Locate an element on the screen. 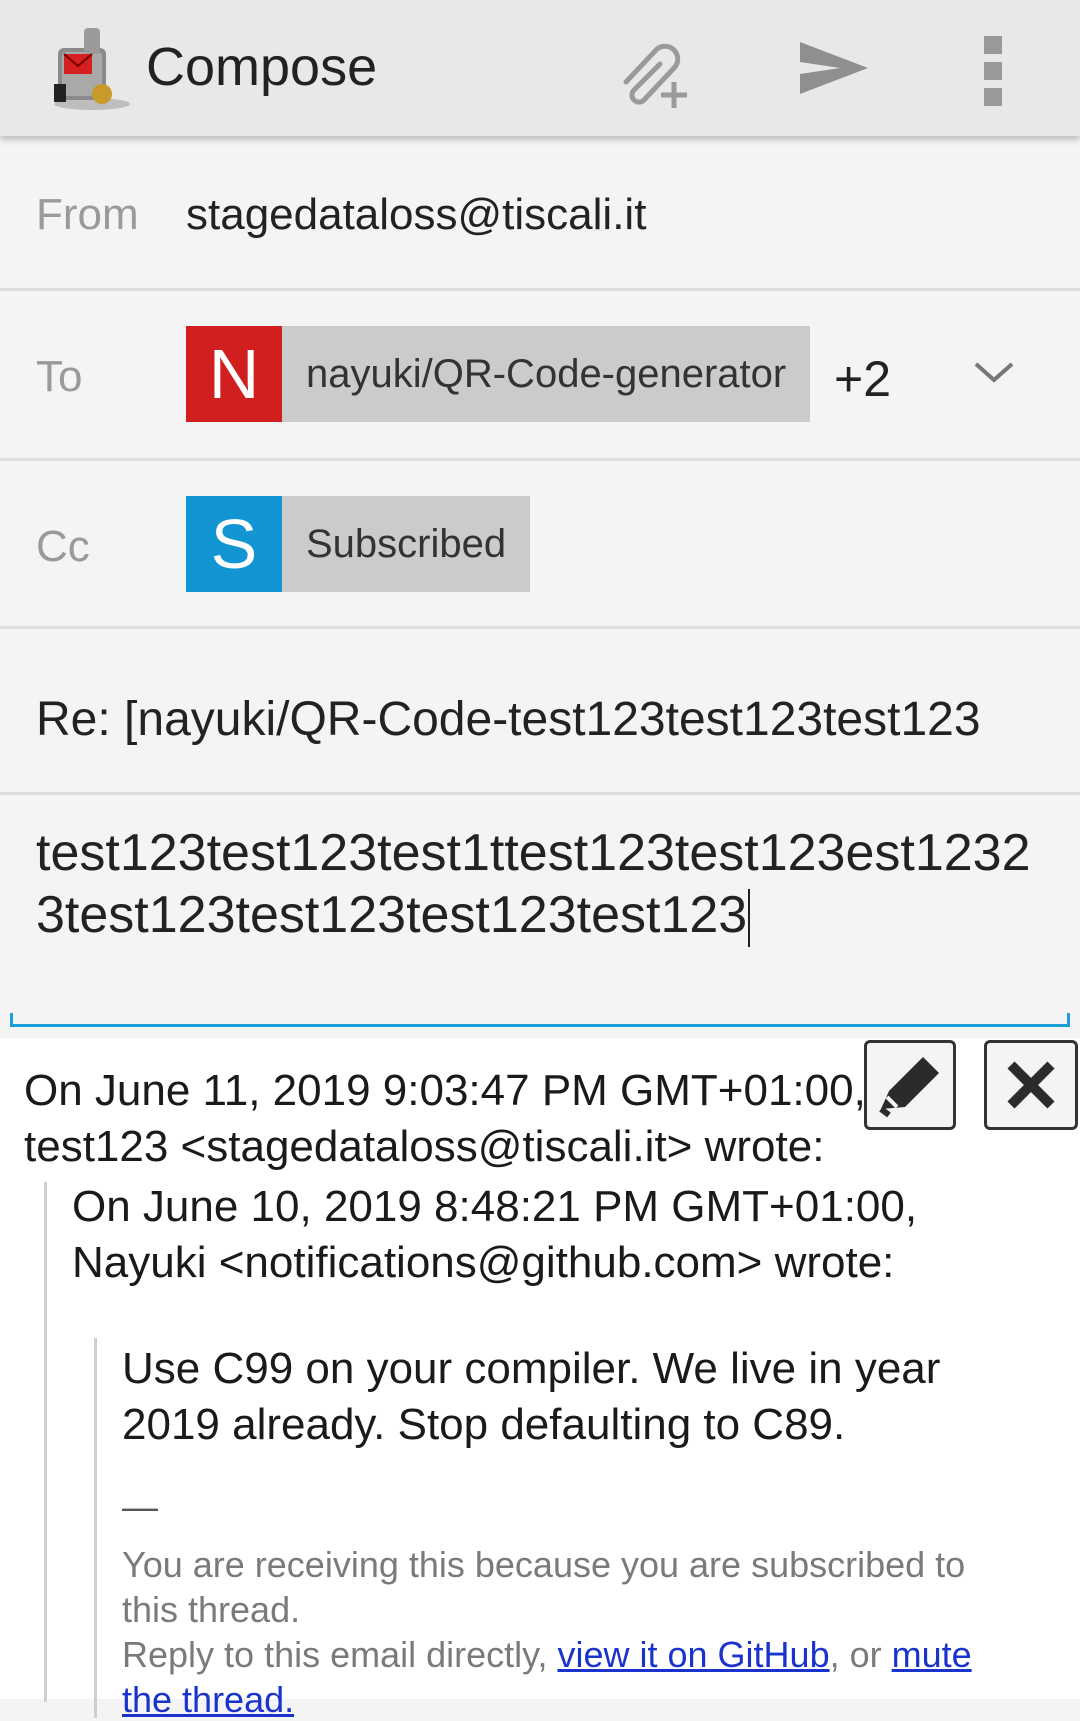  text-cursor is located at coordinates (749, 918).